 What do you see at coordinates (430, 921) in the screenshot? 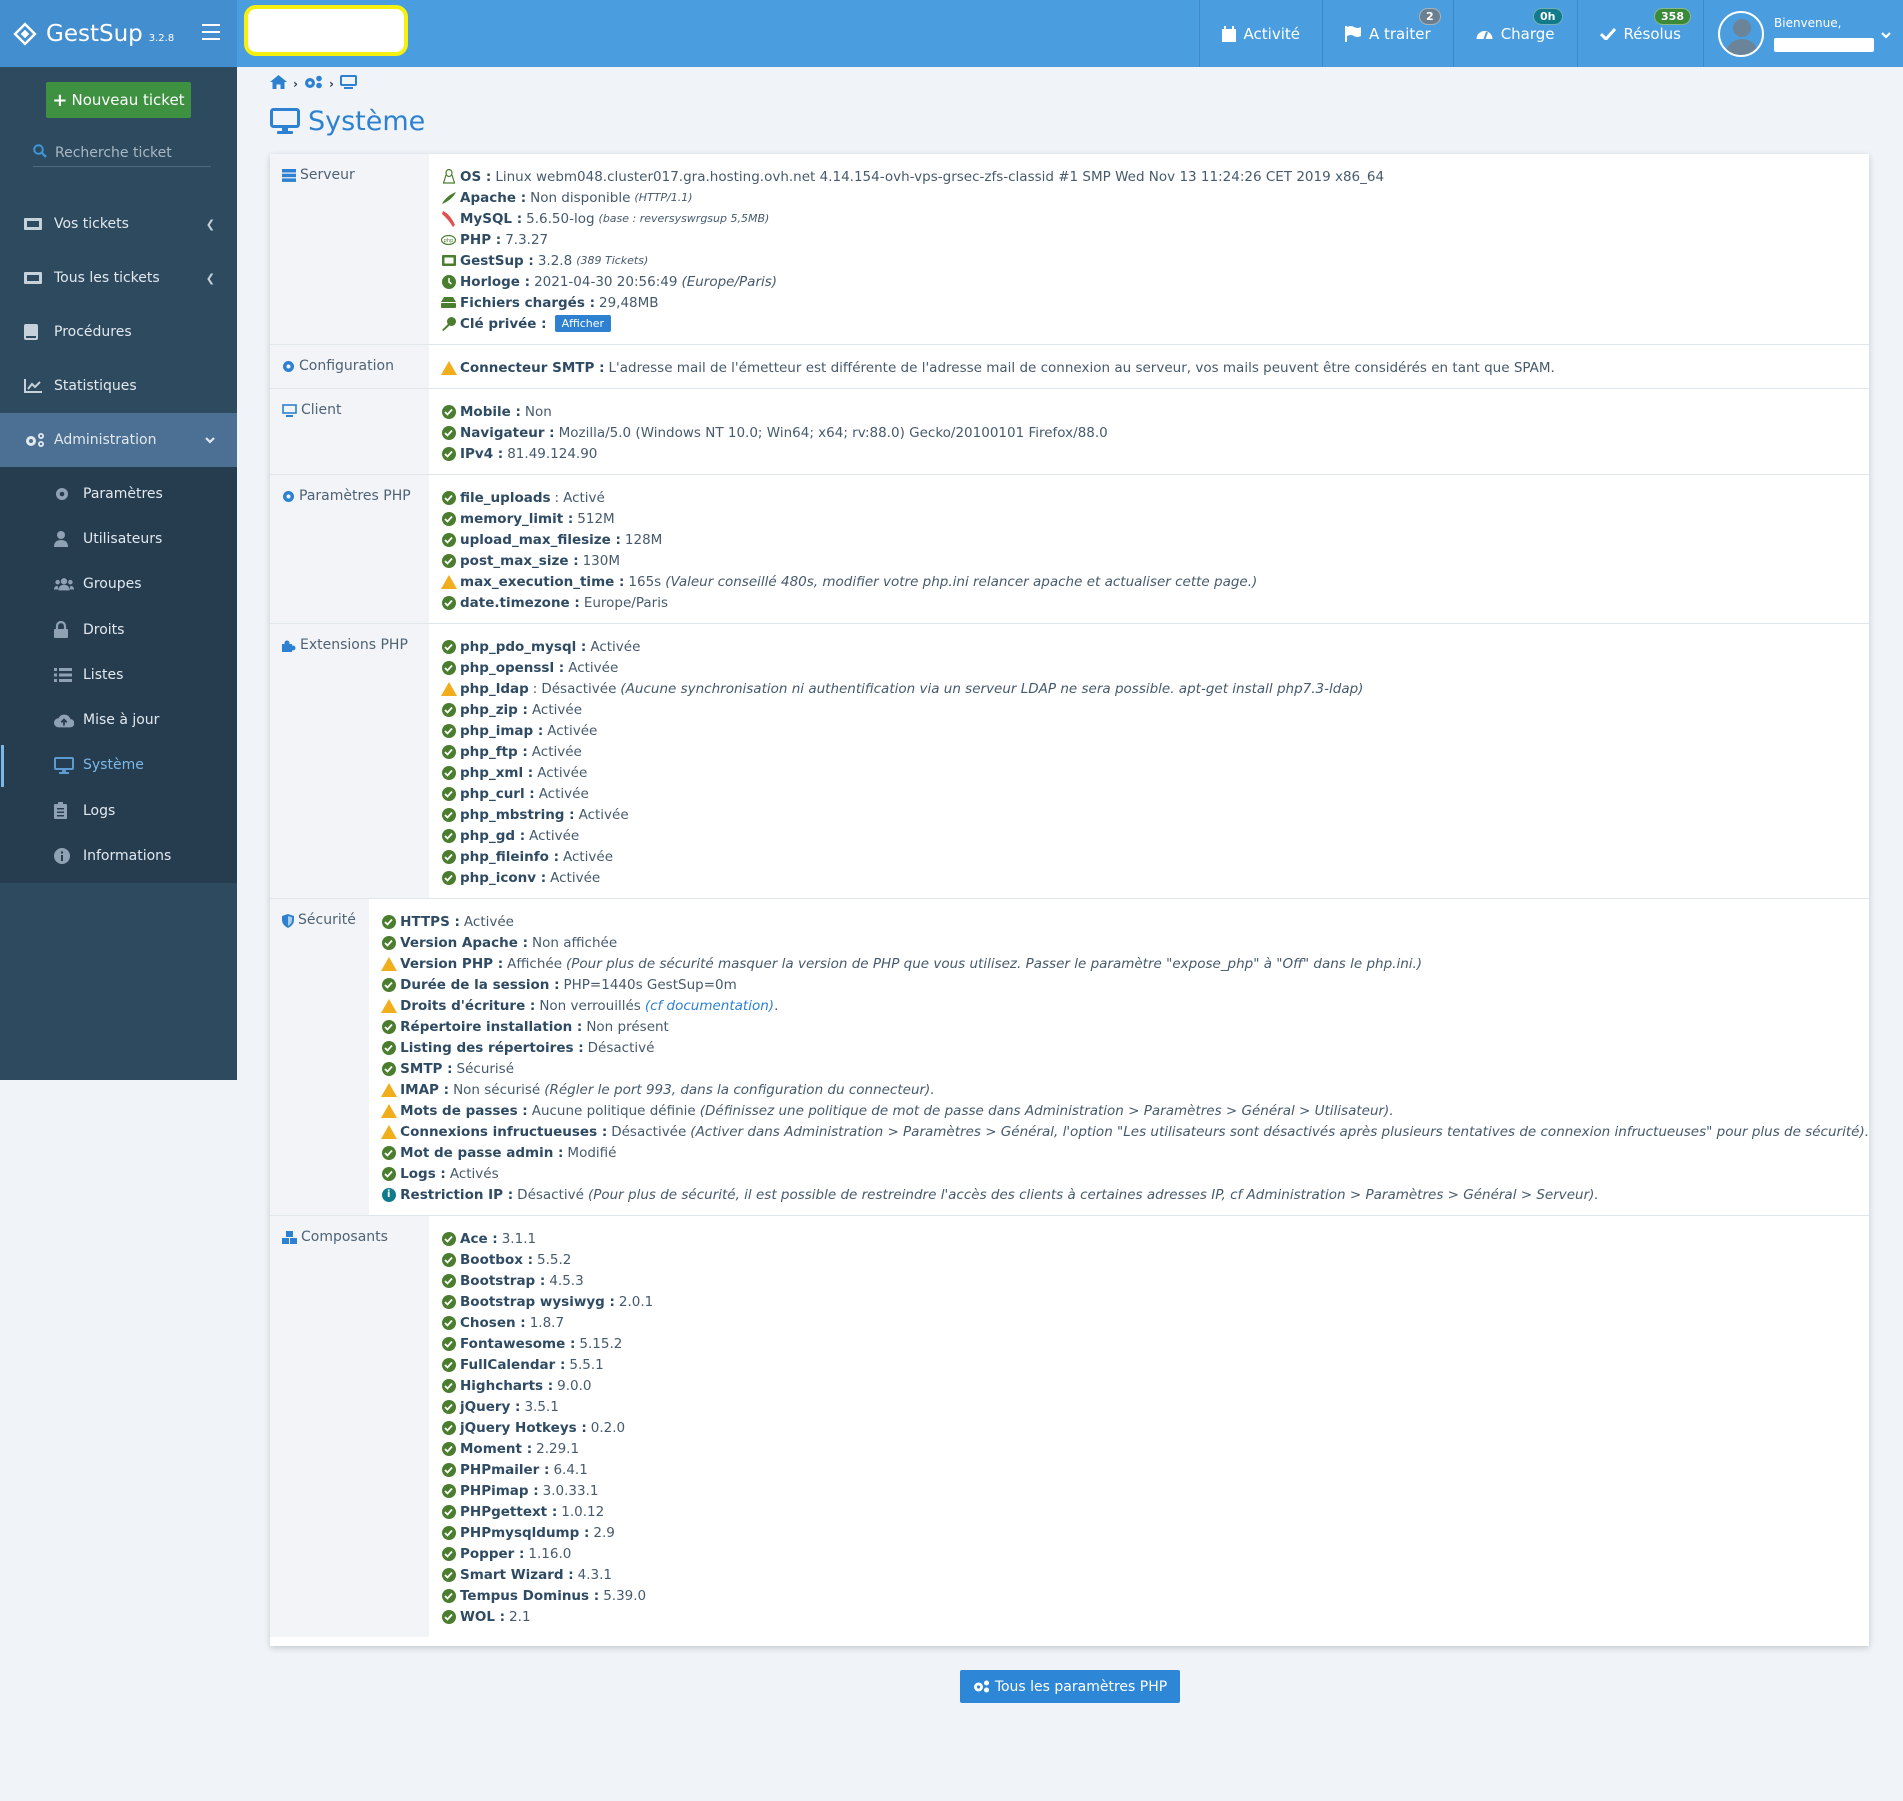
I see `row-key: HTTPS :` at bounding box center [430, 921].